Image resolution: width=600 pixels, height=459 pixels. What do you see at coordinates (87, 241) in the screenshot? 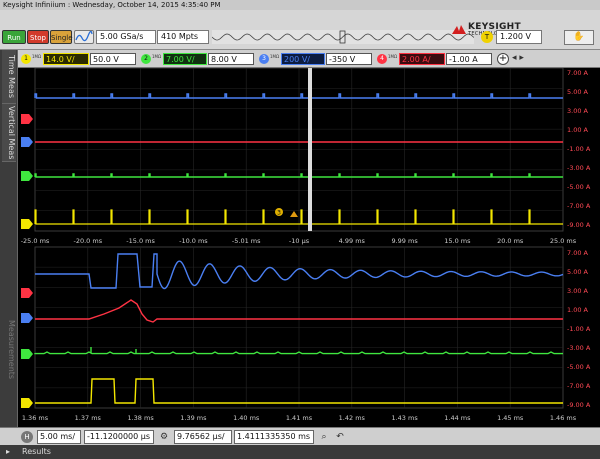
I see `main-time-label: -20.0 ms` at bounding box center [87, 241].